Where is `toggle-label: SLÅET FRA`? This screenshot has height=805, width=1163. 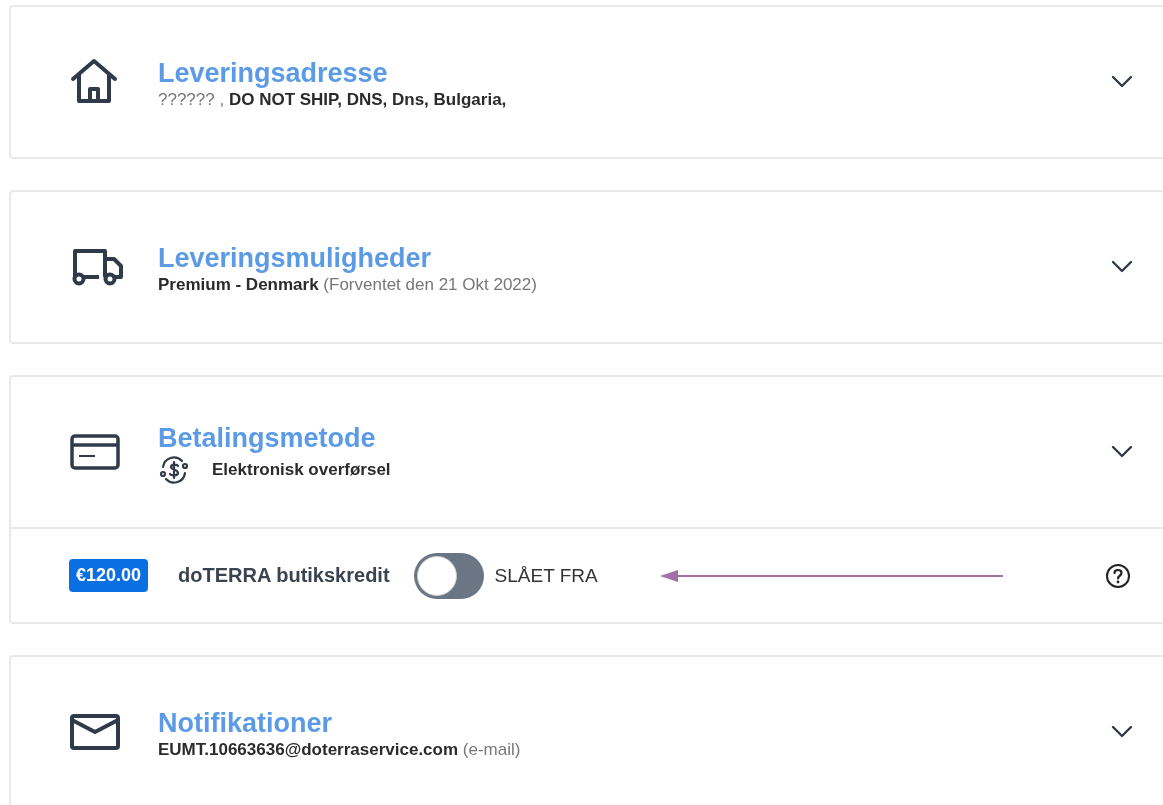
toggle-label: SLÅET FRA is located at coordinates (546, 575).